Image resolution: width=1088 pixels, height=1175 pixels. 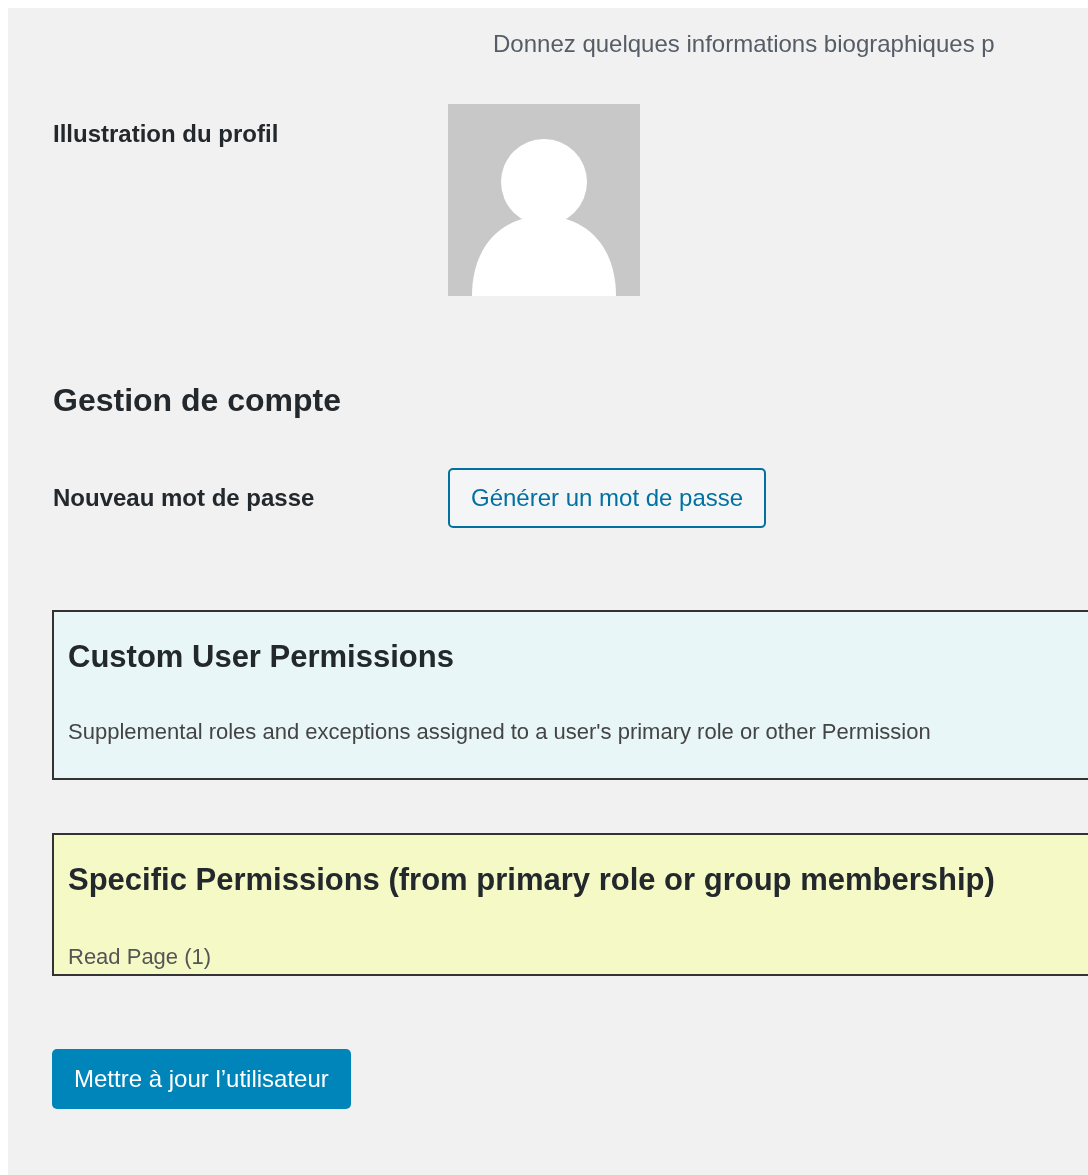 What do you see at coordinates (607, 498) in the screenshot?
I see `generate-password-button: Générer un mot de passe` at bounding box center [607, 498].